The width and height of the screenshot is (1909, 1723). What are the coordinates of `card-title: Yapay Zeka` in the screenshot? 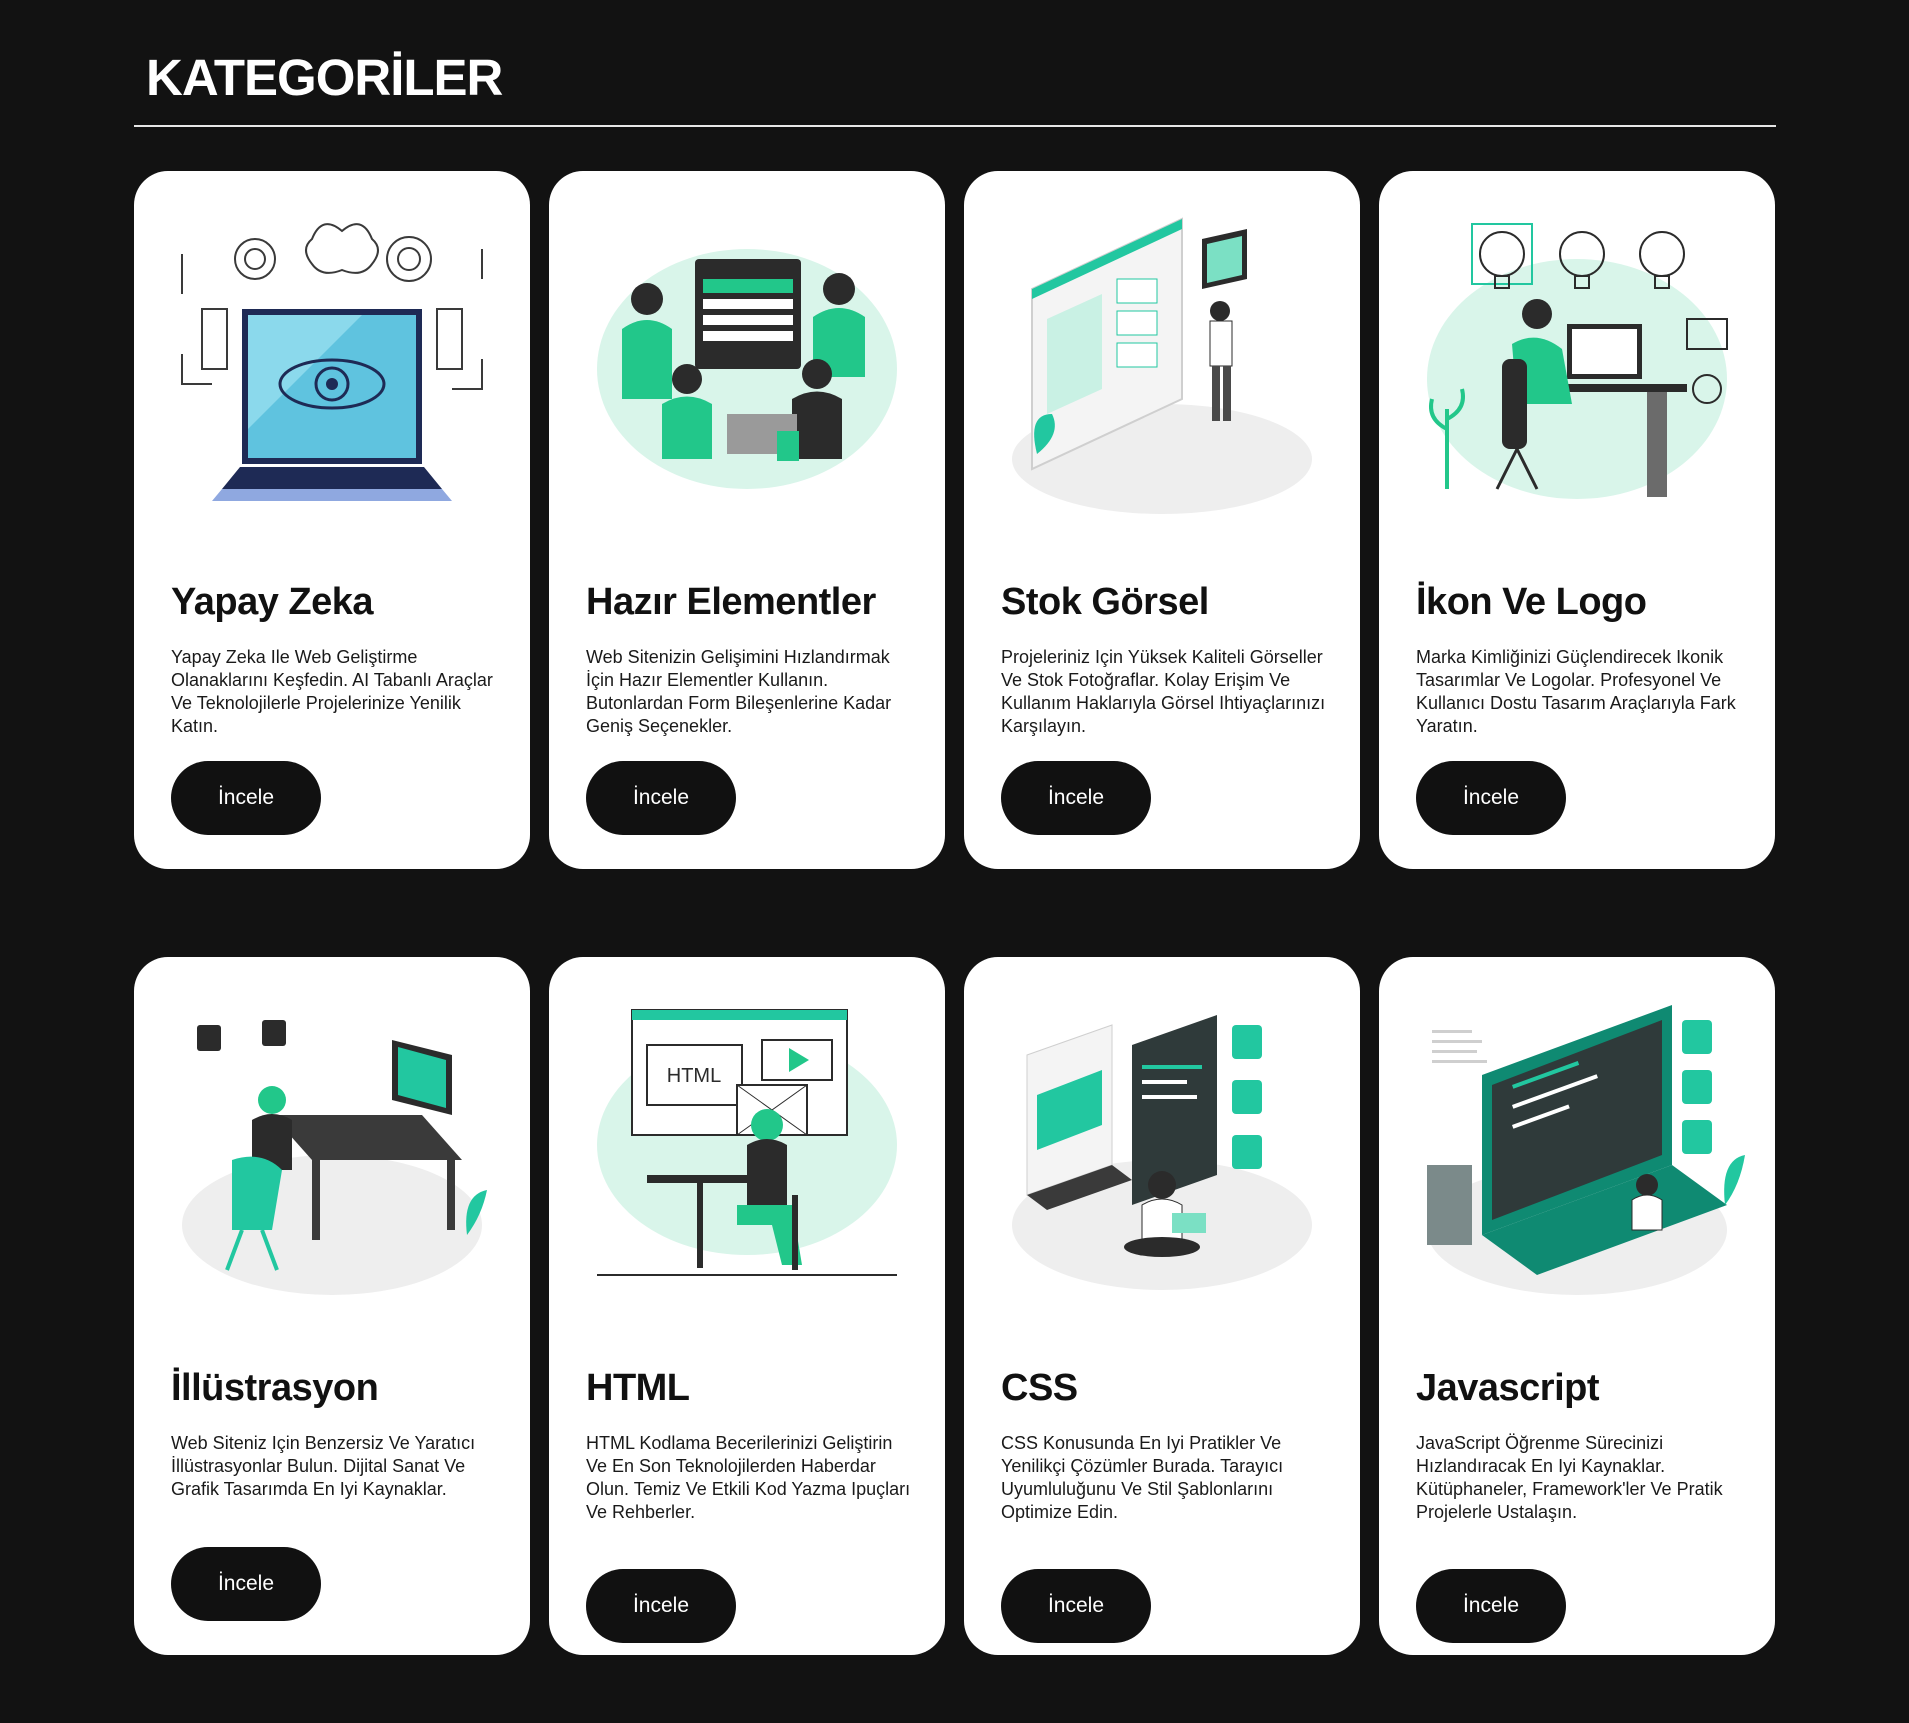 It's located at (272, 602).